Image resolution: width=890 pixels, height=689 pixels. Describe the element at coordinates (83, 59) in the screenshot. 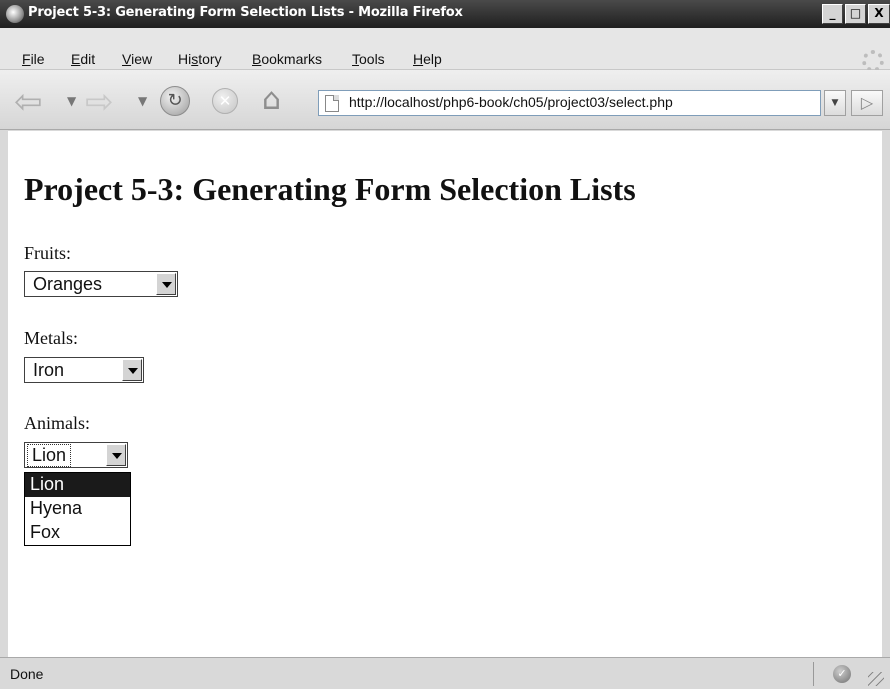

I see `menu-edit: Edit` at that location.